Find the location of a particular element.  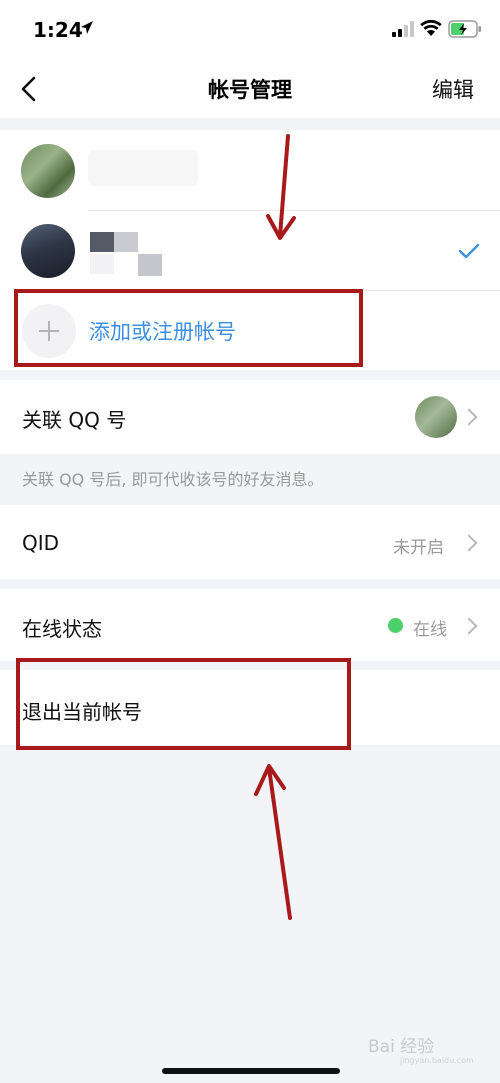

account-item-current is located at coordinates (250, 251).